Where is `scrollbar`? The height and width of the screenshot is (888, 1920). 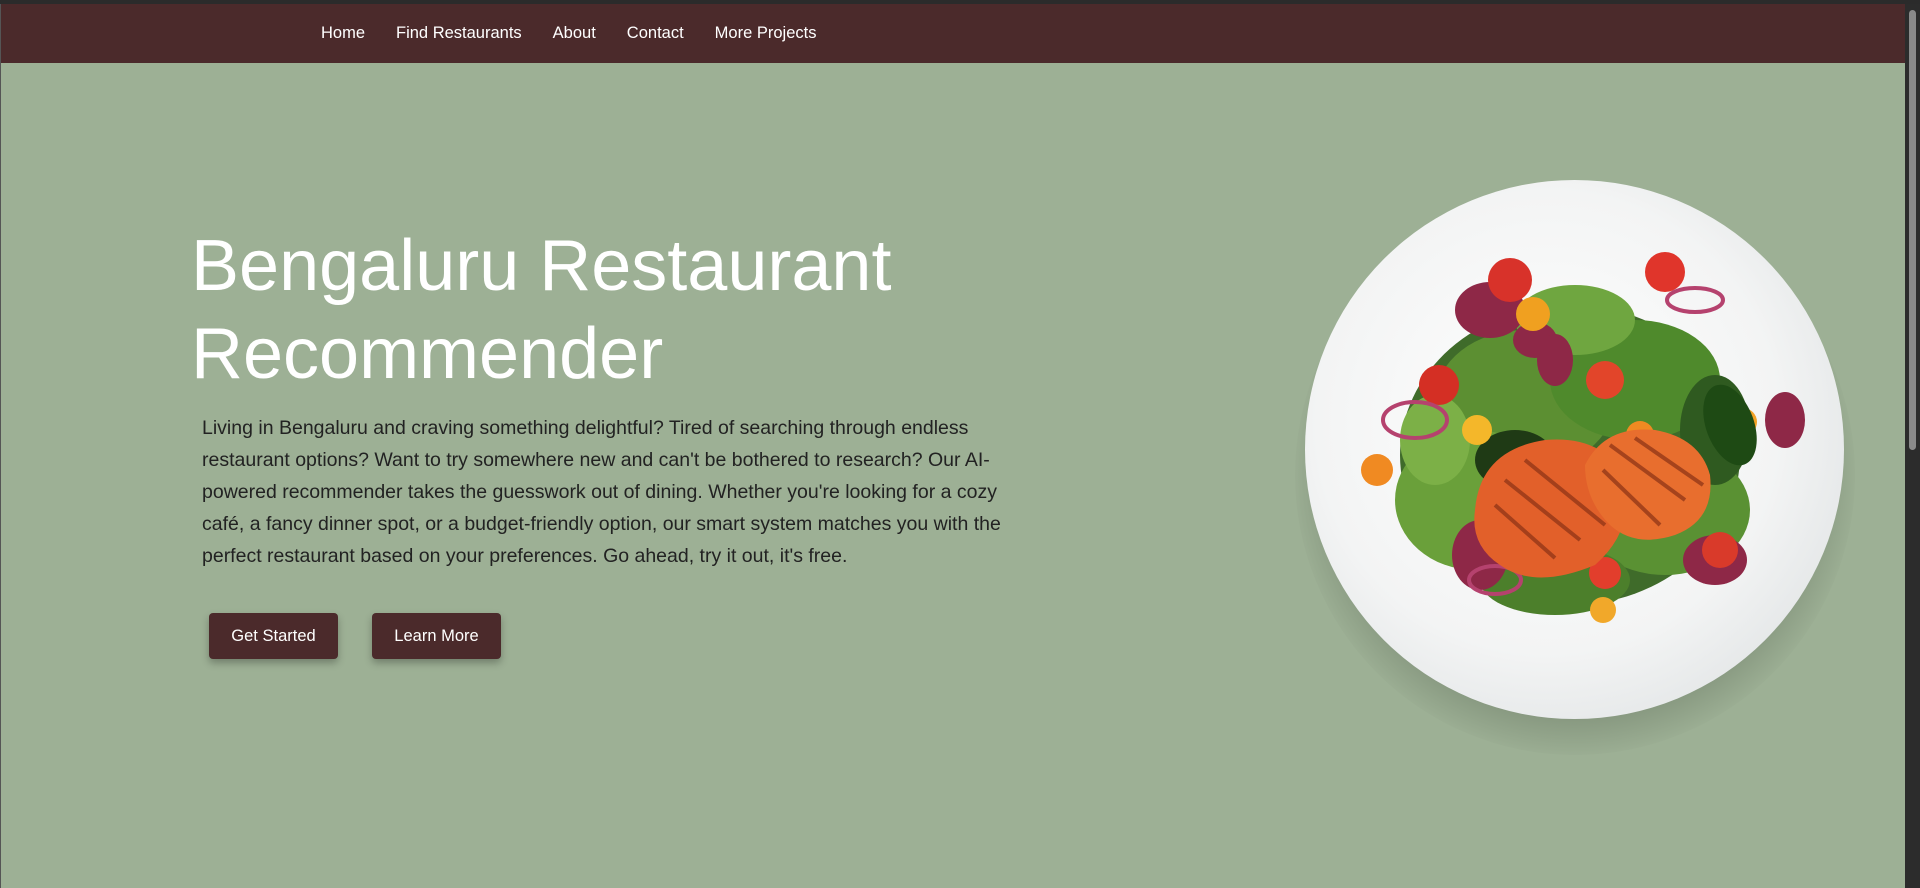
scrollbar is located at coordinates (1912, 446).